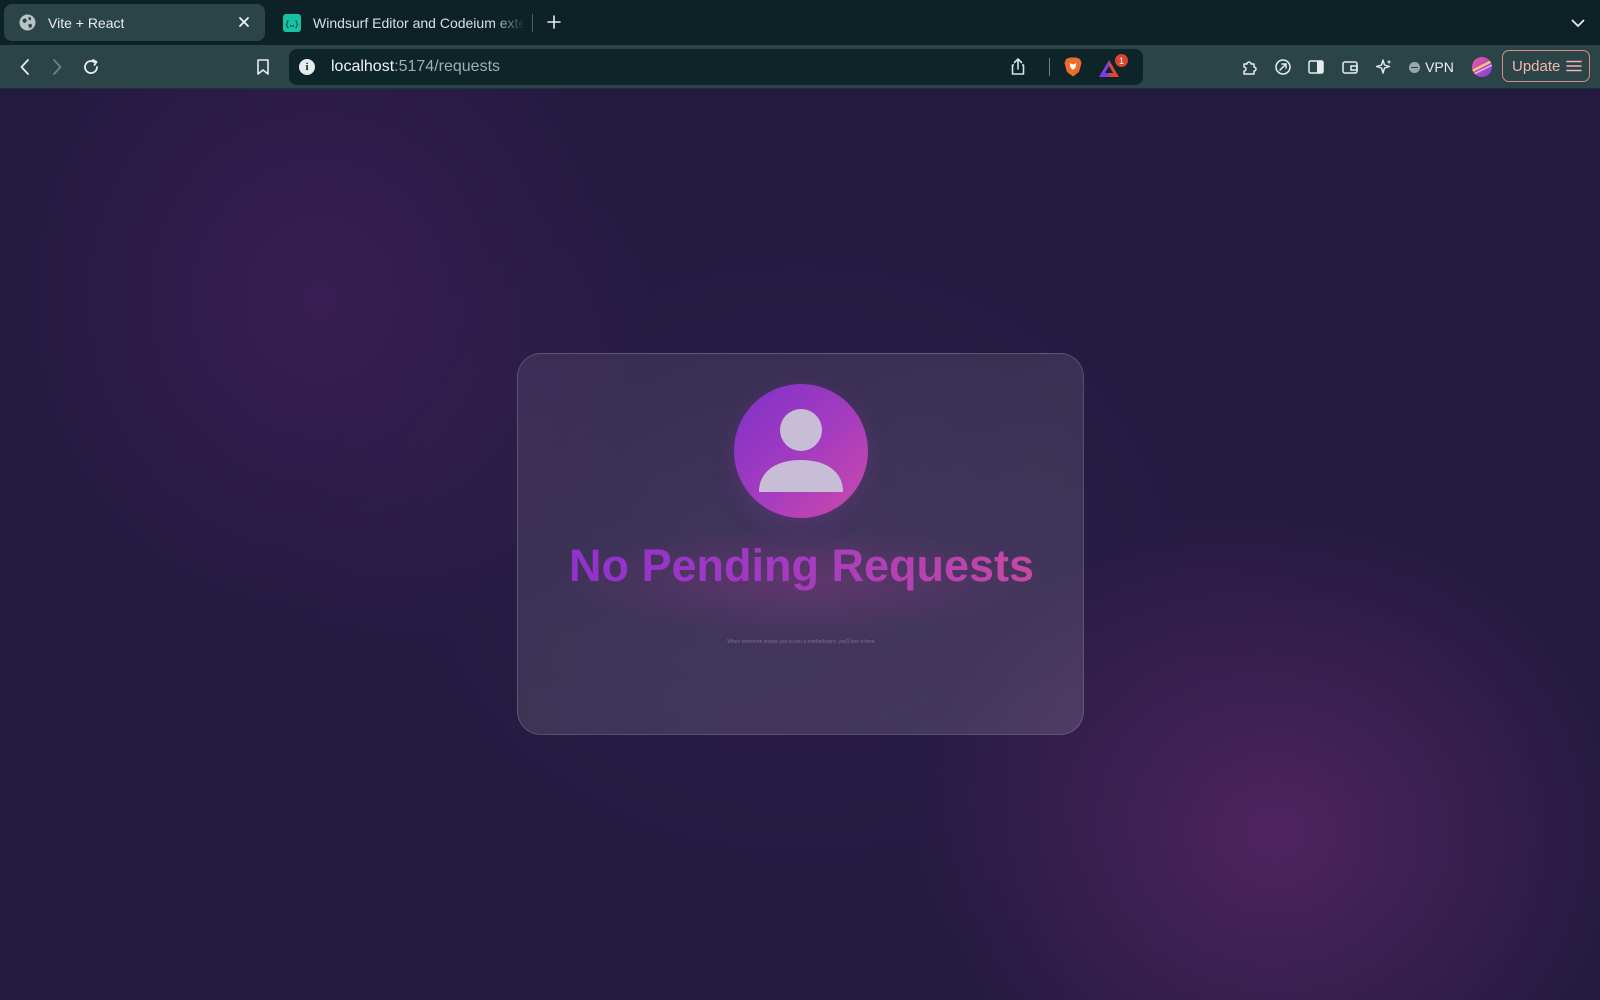 This screenshot has width=1600, height=1000. I want to click on leaf-icon, so click(1283, 67).